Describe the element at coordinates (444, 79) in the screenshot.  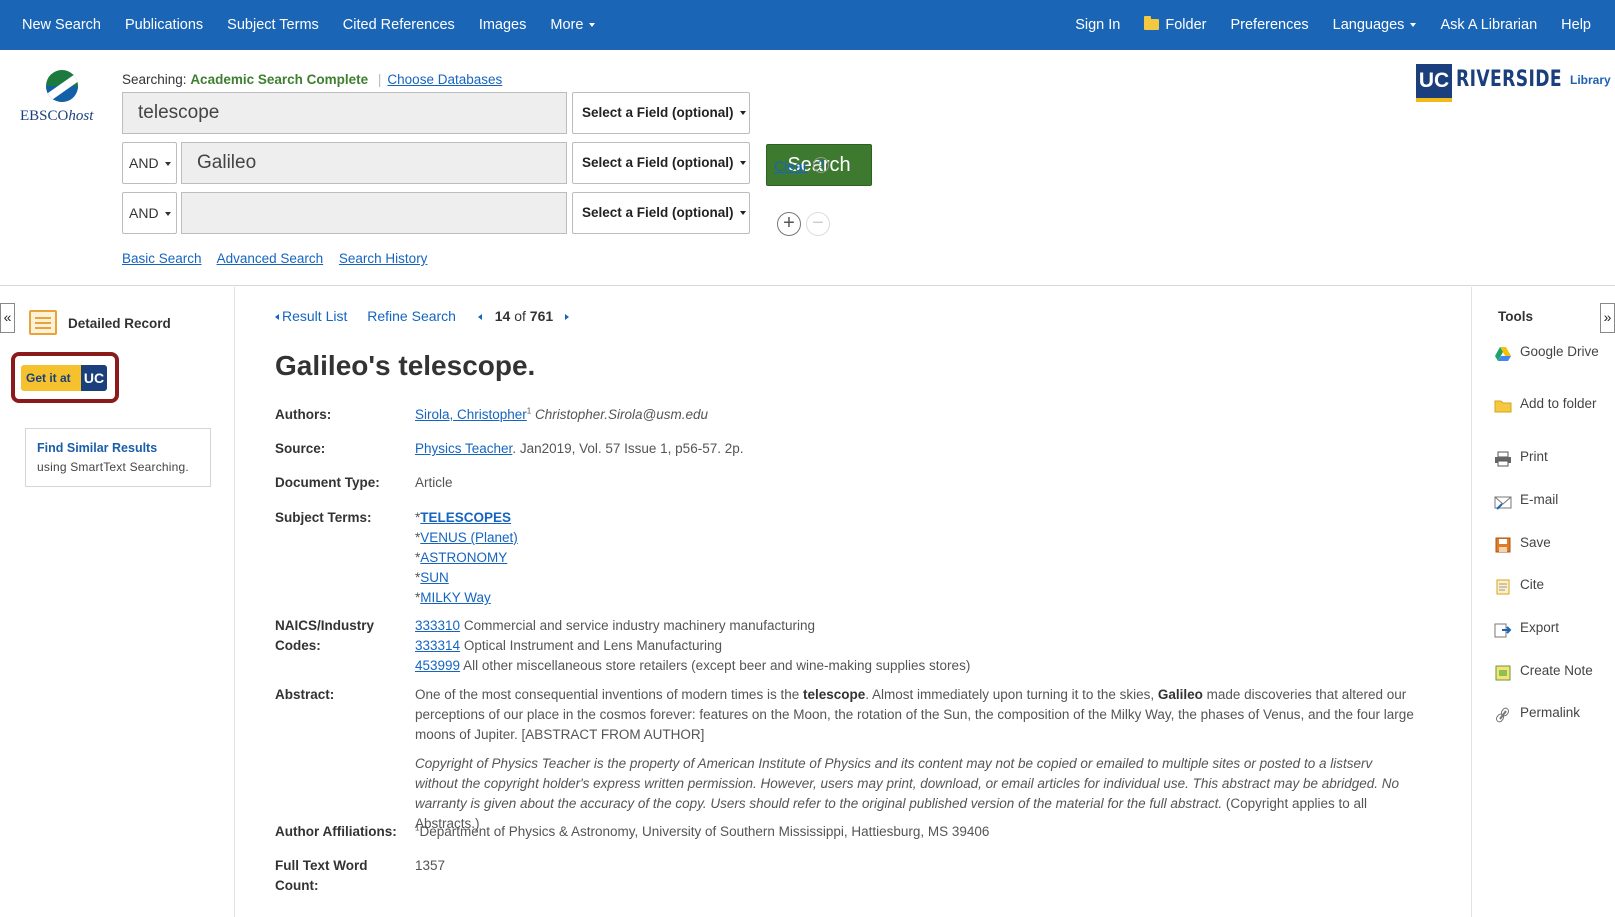
I see `choose-databases-link: Choose Databases` at that location.